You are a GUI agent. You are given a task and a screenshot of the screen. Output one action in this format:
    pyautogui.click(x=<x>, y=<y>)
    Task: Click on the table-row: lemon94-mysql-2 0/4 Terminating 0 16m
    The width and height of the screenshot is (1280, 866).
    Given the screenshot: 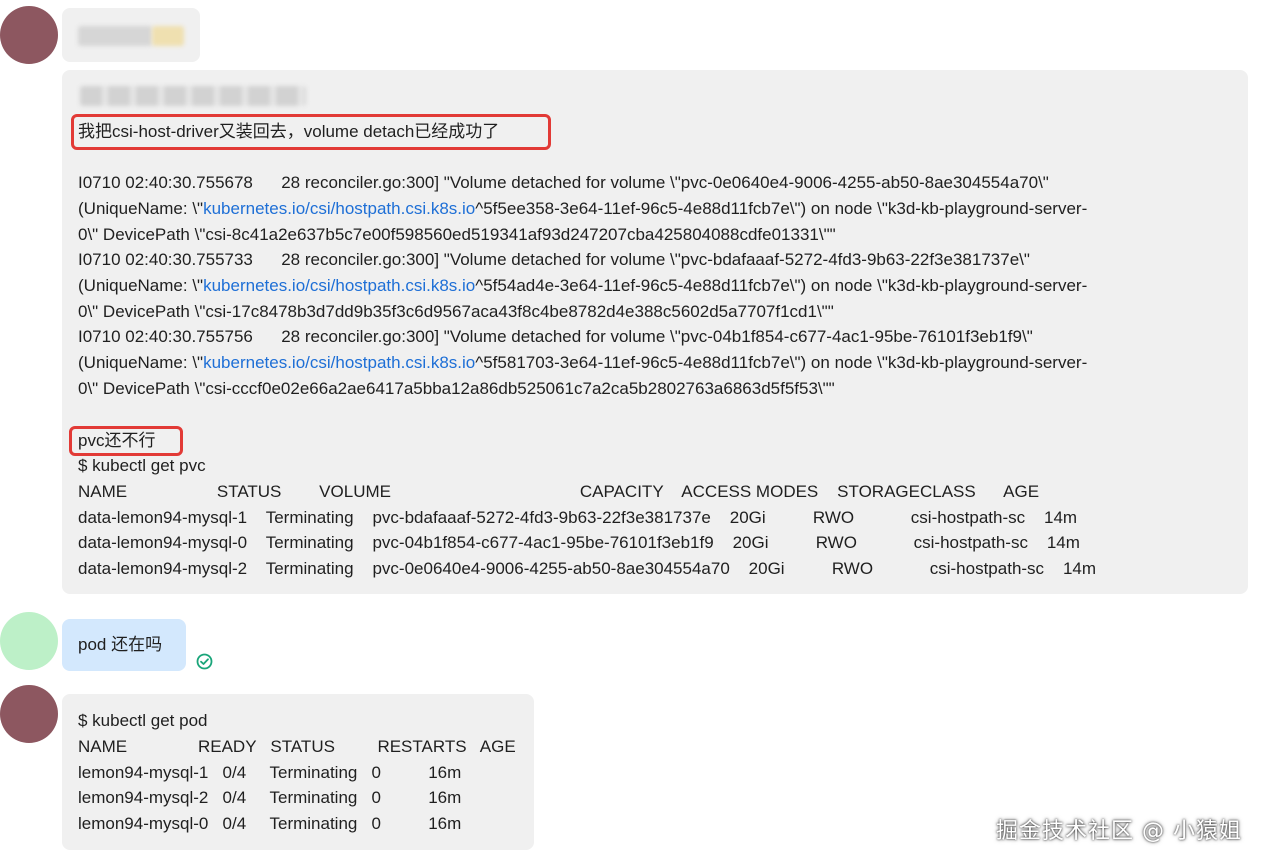 What is the action you would take?
    pyautogui.click(x=270, y=797)
    